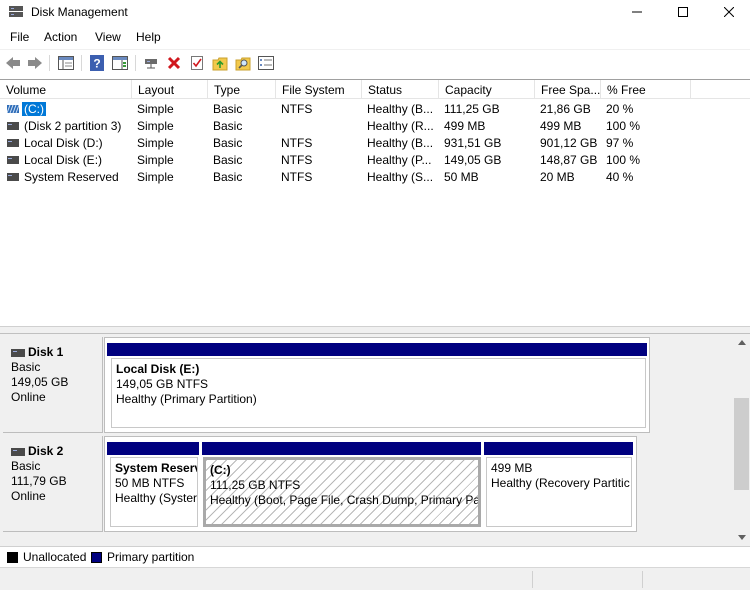  Describe the element at coordinates (197, 63) in the screenshot. I see `properties-button` at that location.